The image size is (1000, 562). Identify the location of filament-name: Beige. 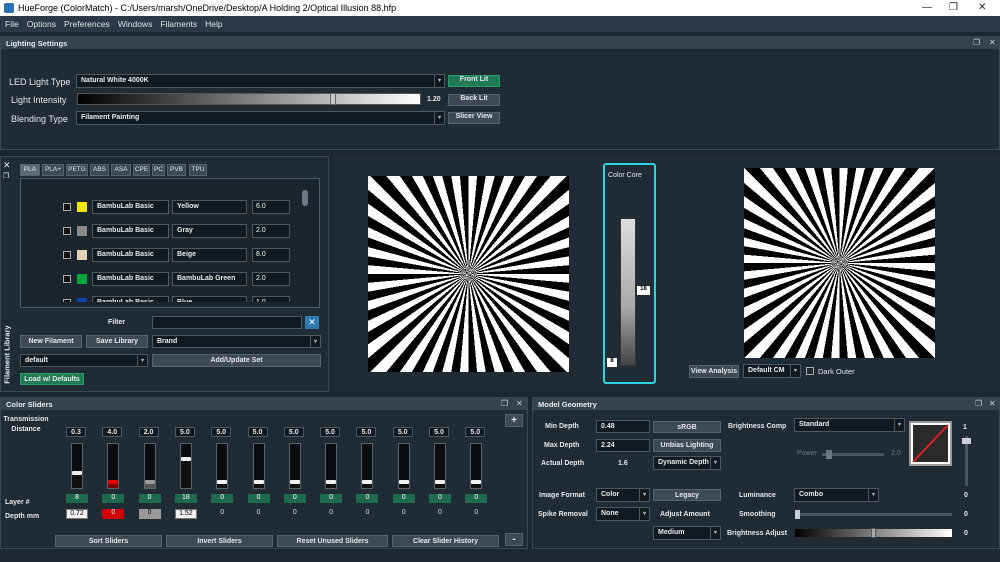
(209, 255).